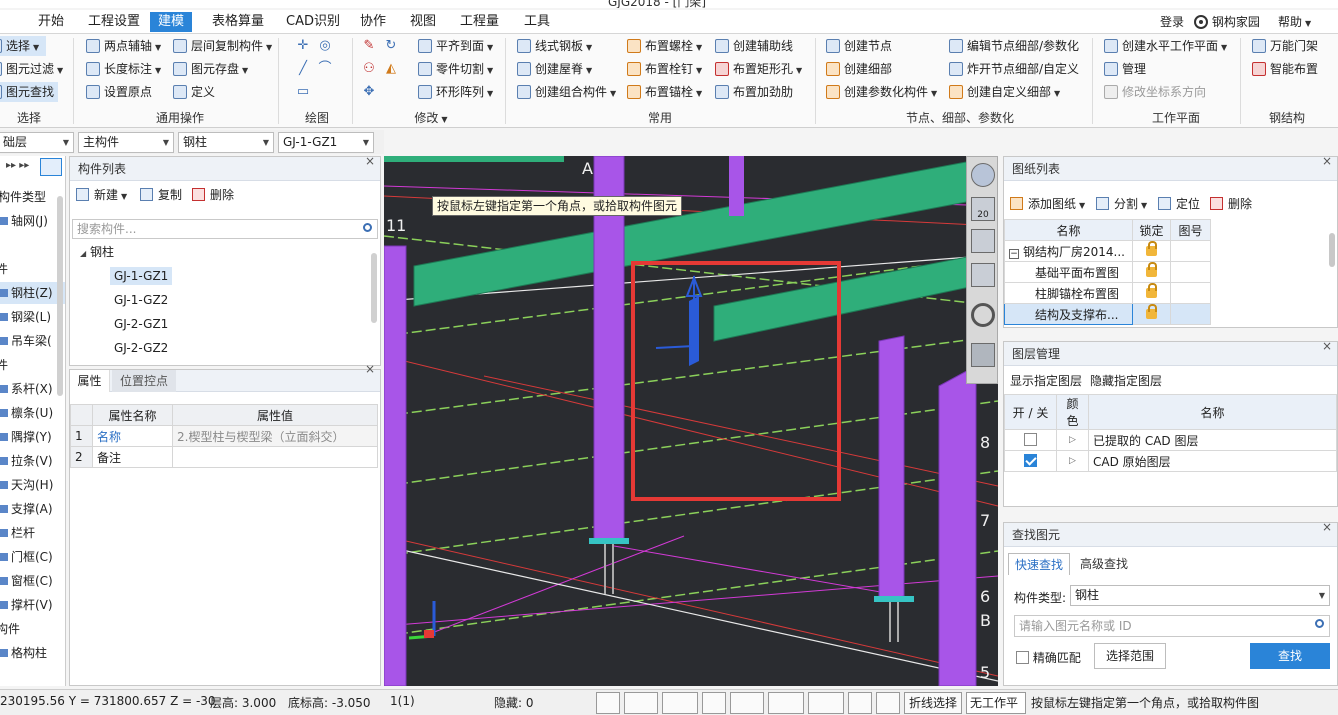 The height and width of the screenshot is (715, 1338). Describe the element at coordinates (373, 22) in the screenshot. I see `tab-collaboration: 协作` at that location.